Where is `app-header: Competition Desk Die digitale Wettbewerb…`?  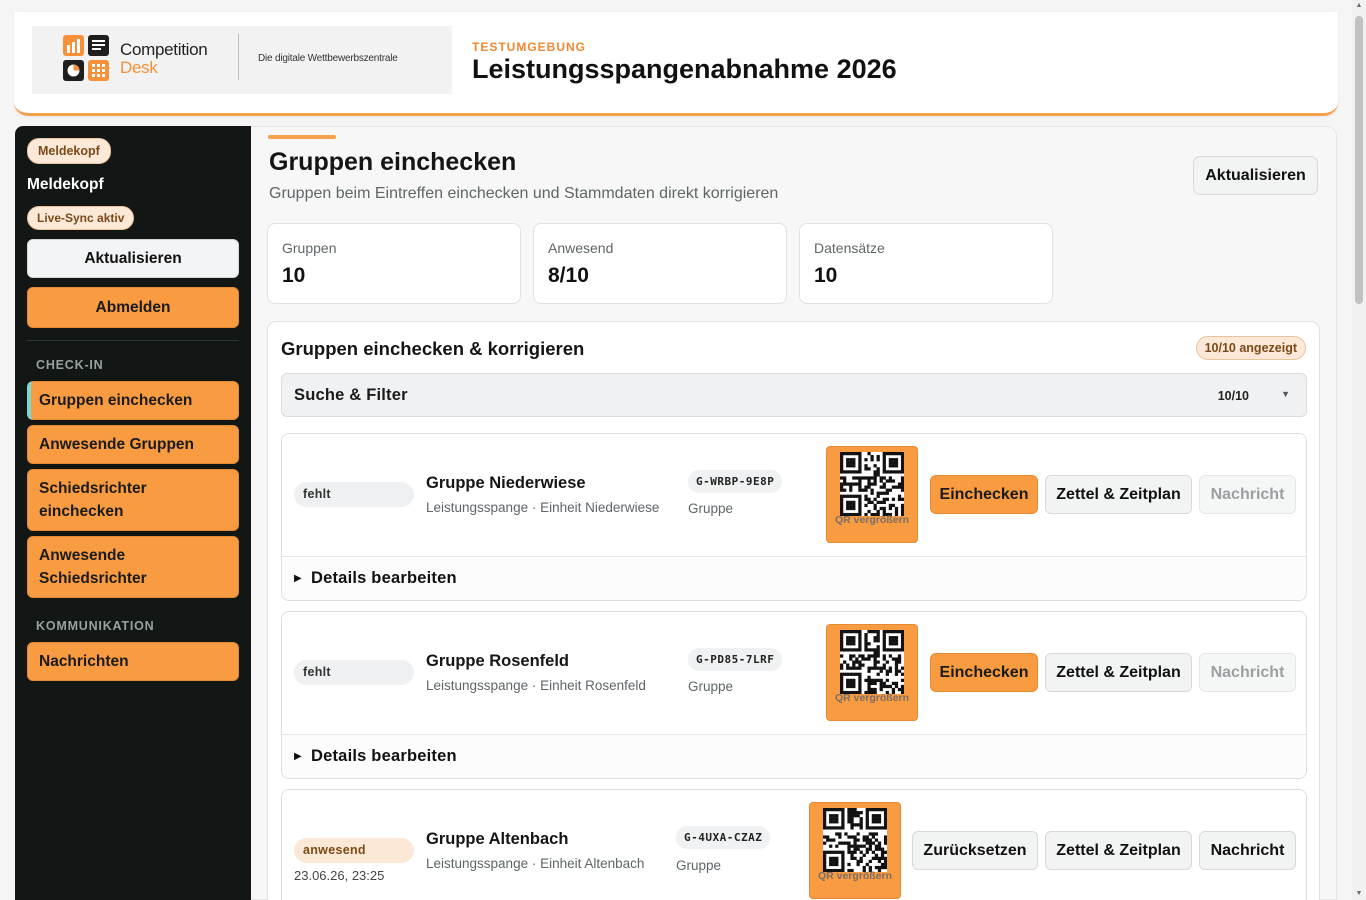 app-header: Competition Desk Die digitale Wettbewerb… is located at coordinates (676, 64).